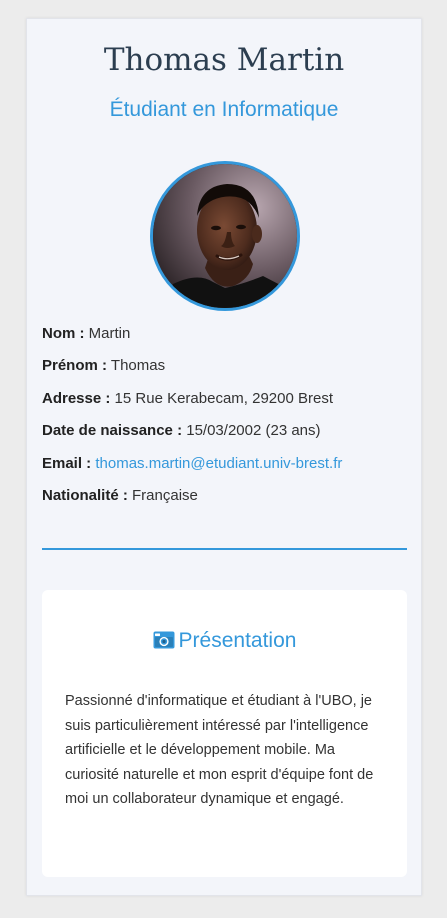 The height and width of the screenshot is (918, 447). I want to click on avatar-photo, so click(225, 236).